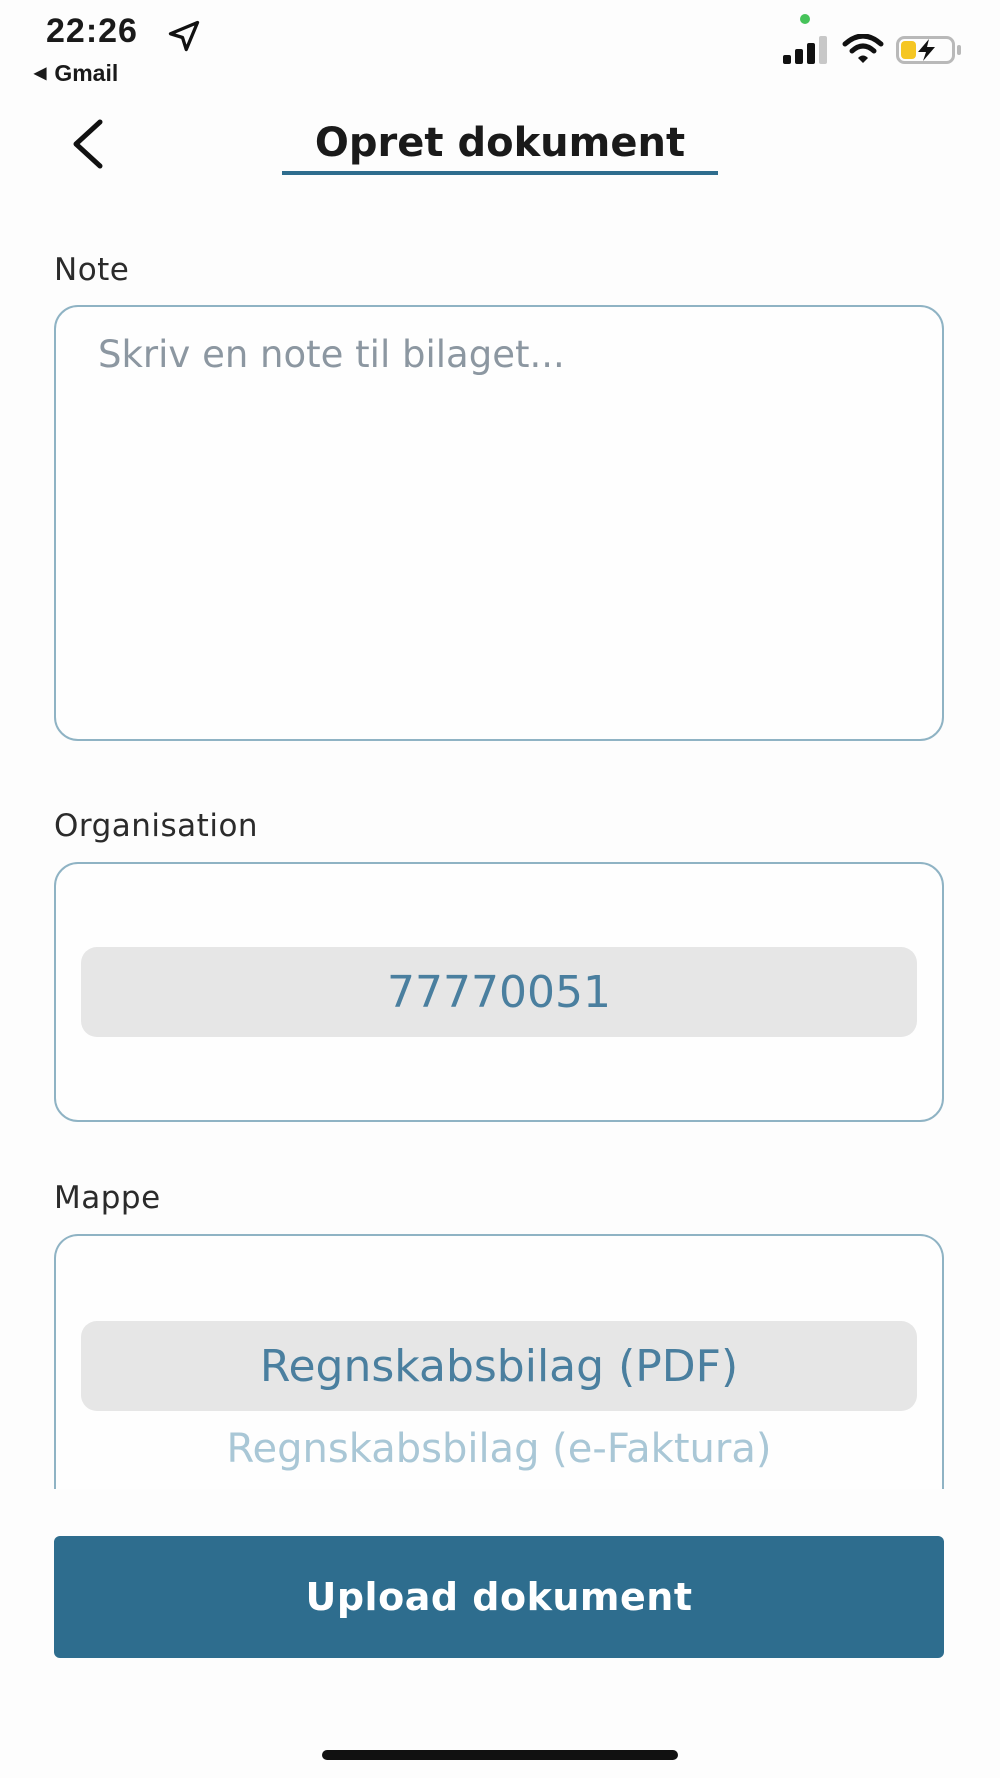  I want to click on upload-document-button: Upload dokument, so click(499, 1597).